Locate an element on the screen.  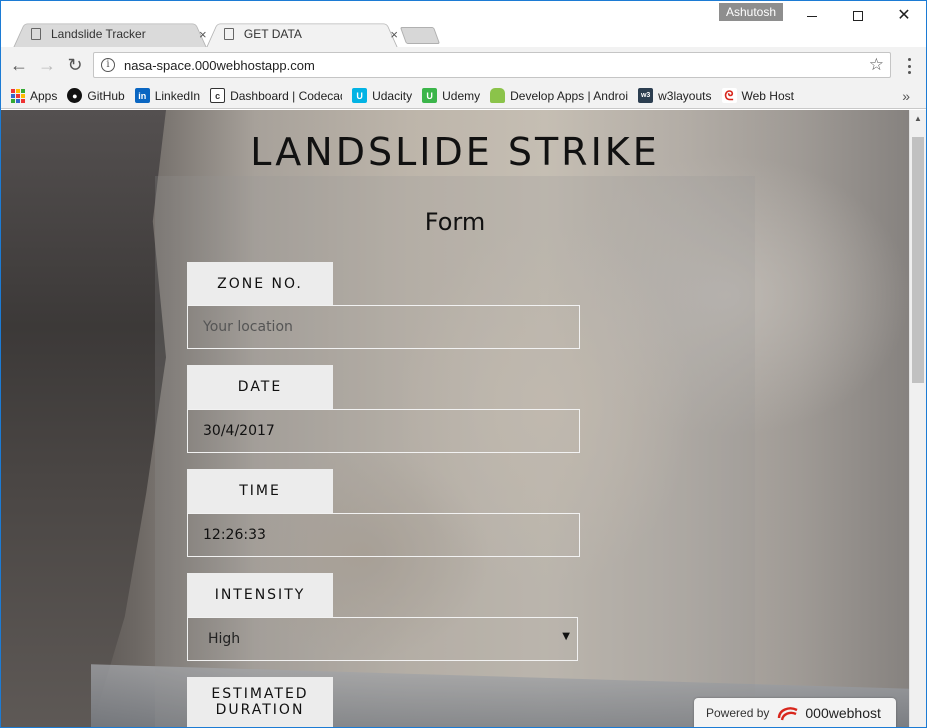
date-label: DATE is located at coordinates (260, 387).